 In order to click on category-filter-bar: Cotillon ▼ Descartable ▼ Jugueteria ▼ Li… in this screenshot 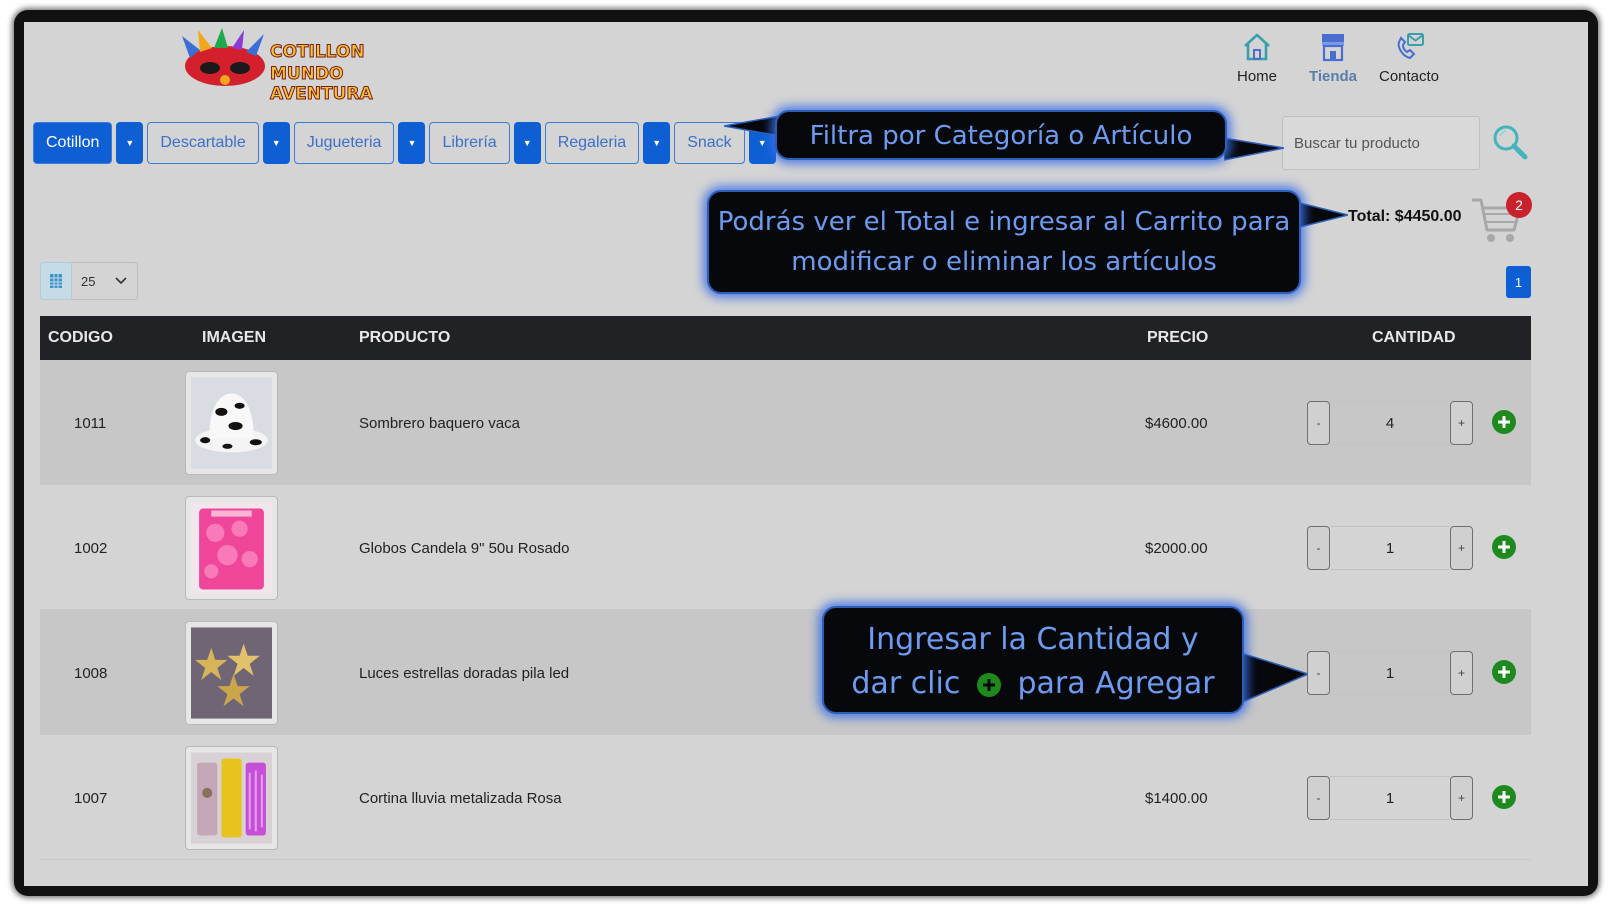, I will do `click(404, 143)`.